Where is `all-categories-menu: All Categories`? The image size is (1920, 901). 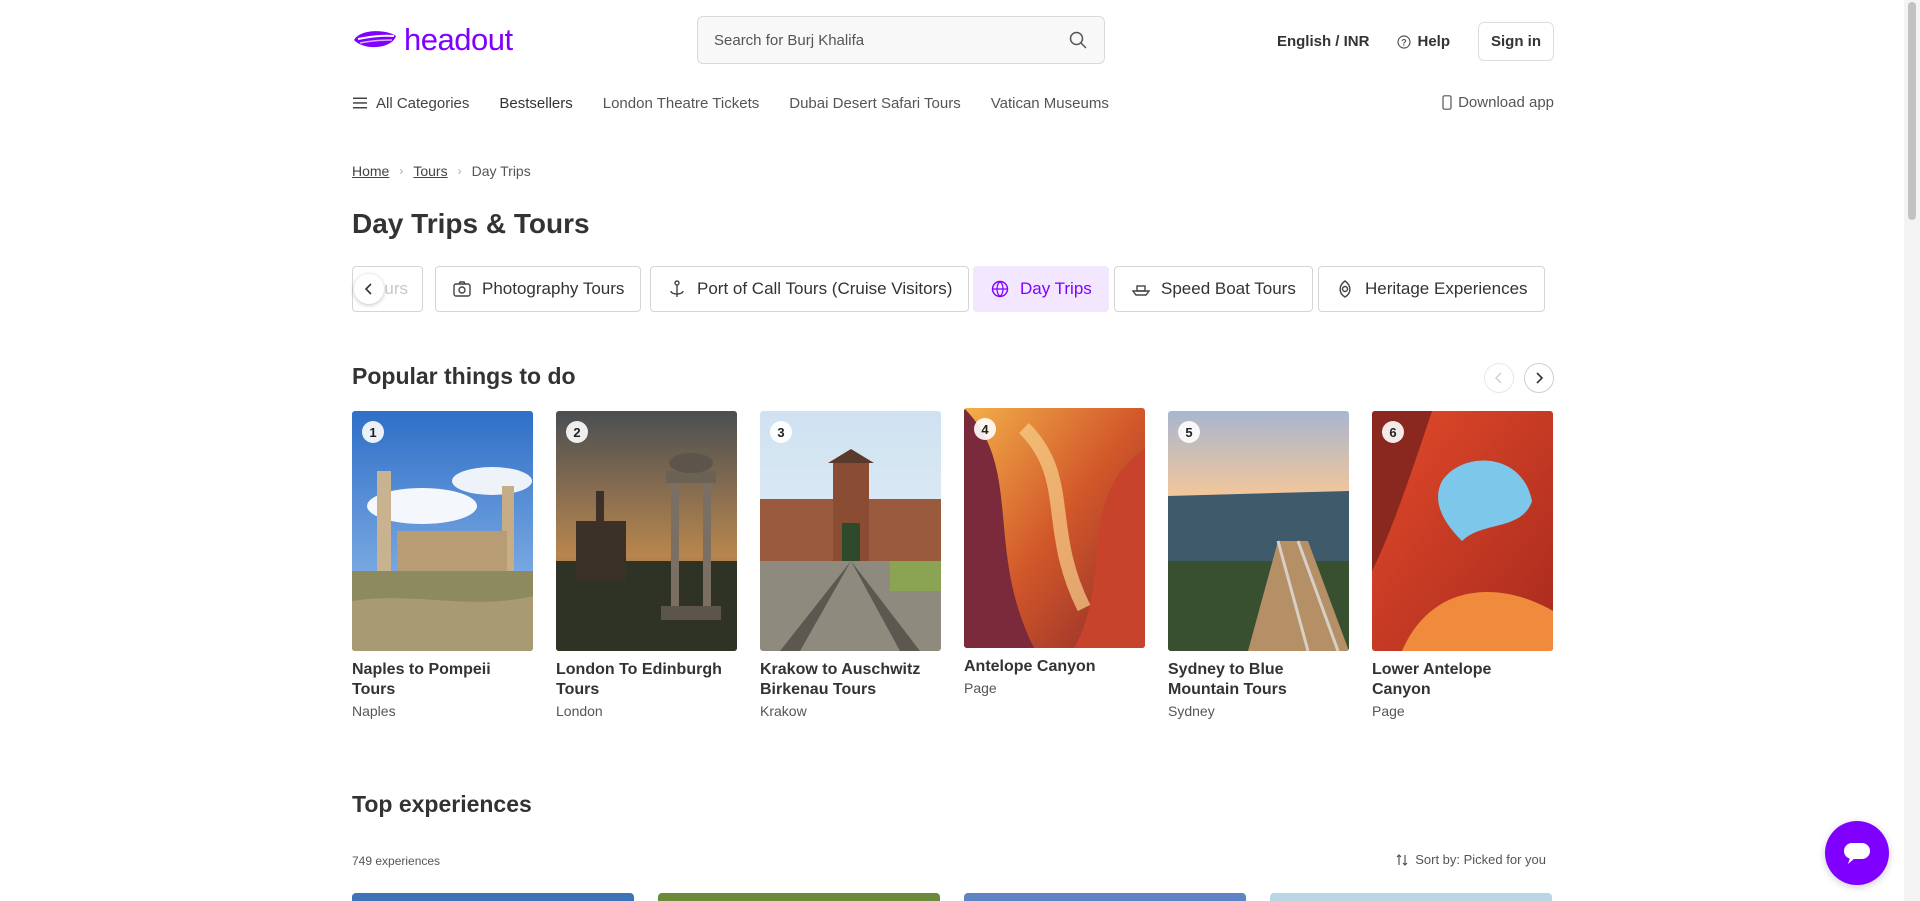
all-categories-menu: All Categories is located at coordinates (410, 103).